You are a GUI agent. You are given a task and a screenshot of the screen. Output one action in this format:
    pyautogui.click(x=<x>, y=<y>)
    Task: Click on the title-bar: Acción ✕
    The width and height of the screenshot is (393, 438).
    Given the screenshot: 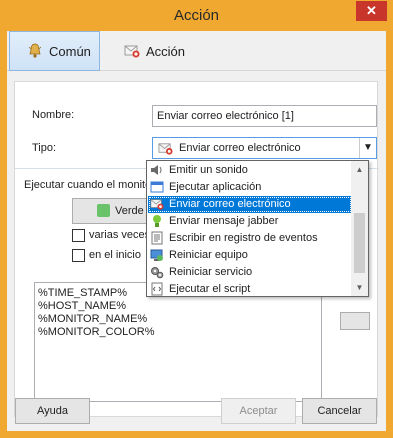 What is the action you would take?
    pyautogui.click(x=196, y=16)
    